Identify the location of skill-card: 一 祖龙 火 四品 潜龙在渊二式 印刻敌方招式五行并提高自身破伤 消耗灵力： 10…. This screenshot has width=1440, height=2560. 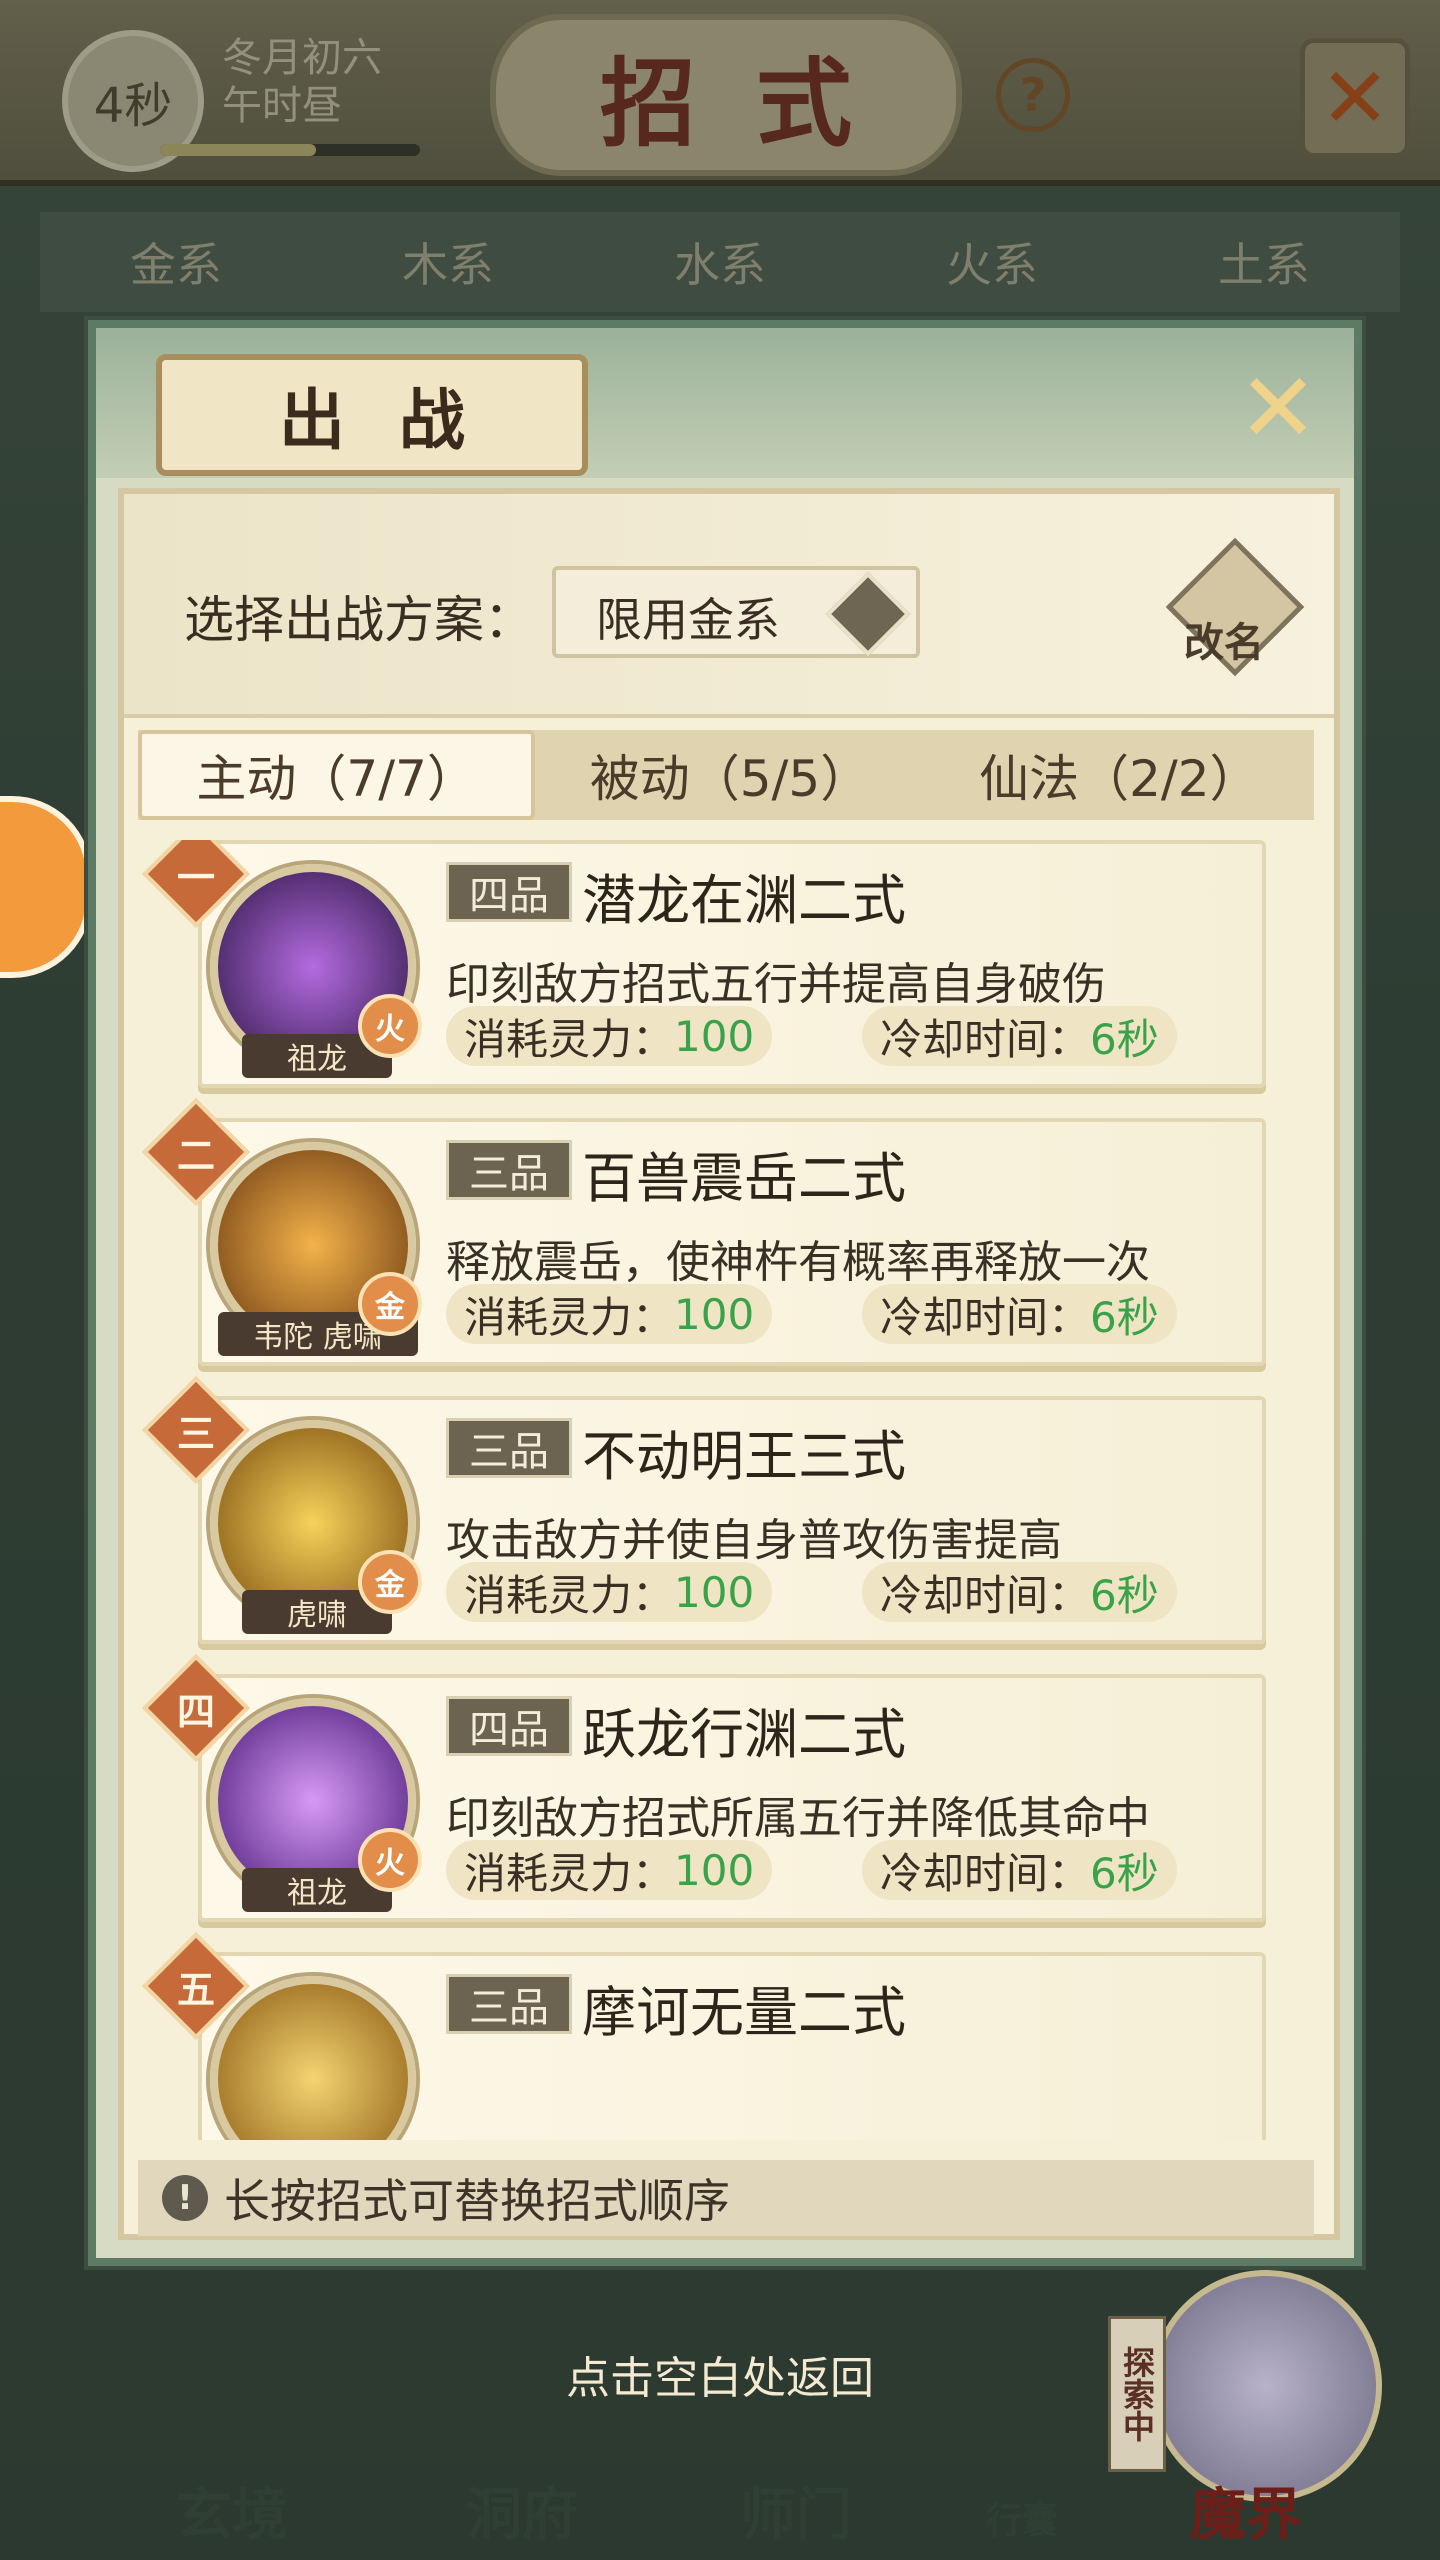
(704, 964).